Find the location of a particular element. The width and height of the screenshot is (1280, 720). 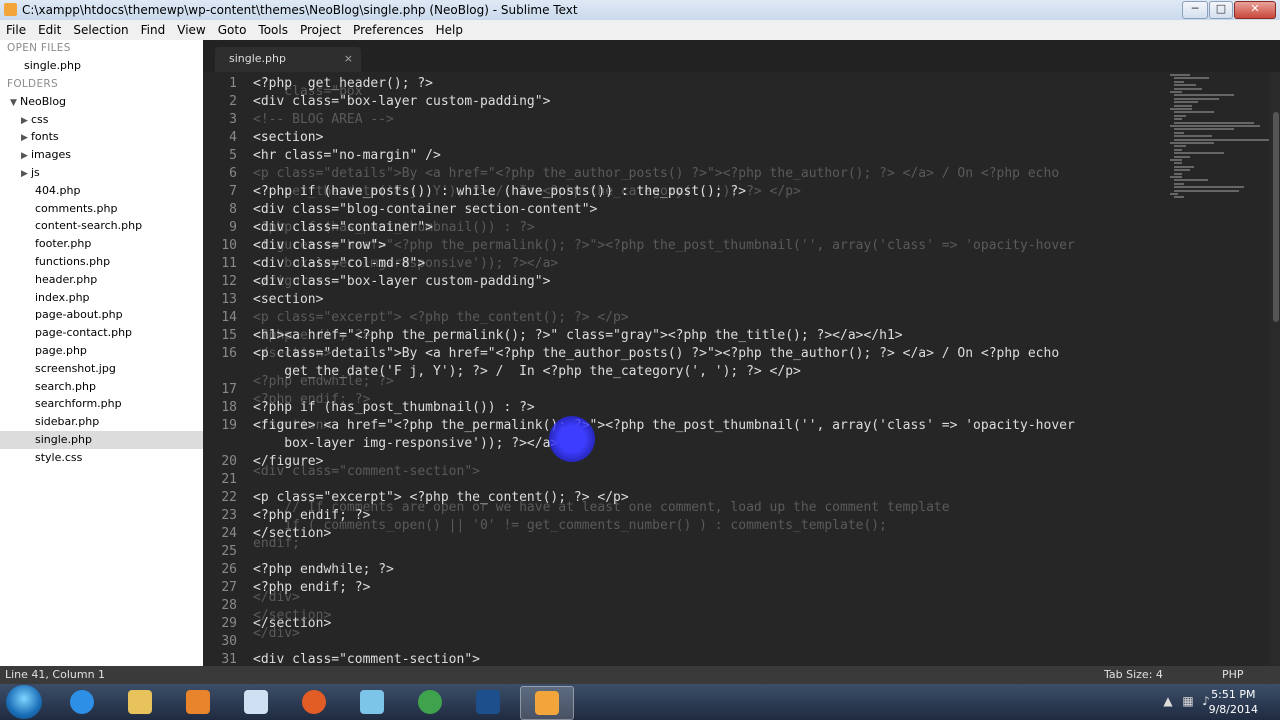

line-number: 29 is located at coordinates (229, 623).